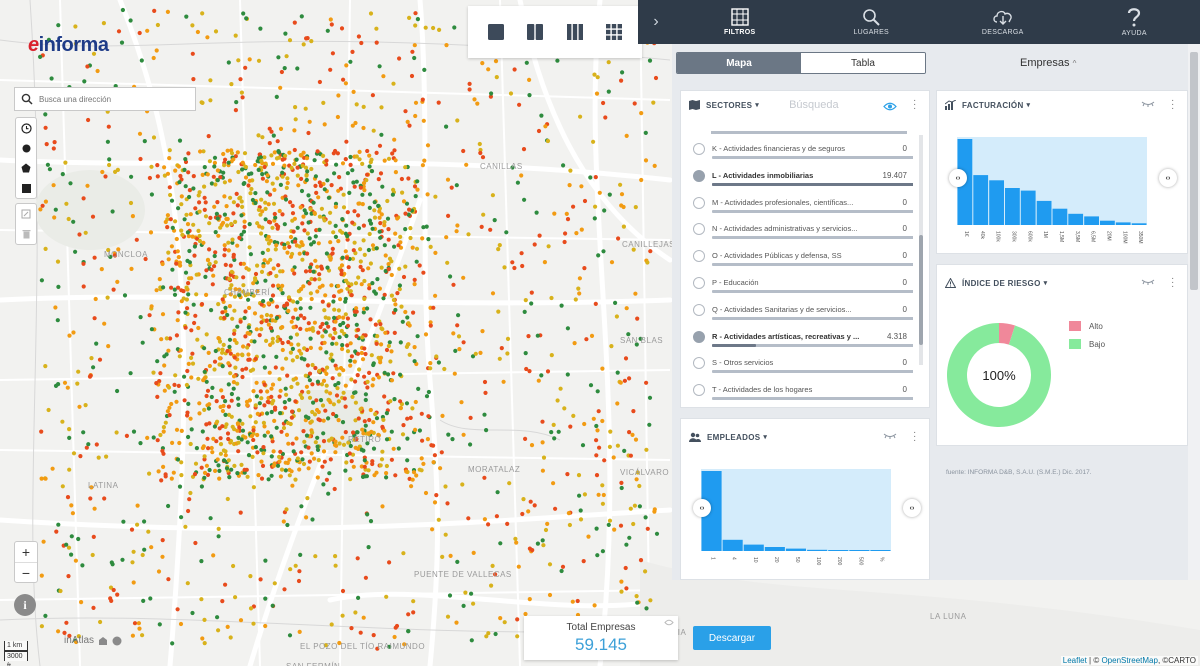 The height and width of the screenshot is (666, 1200). What do you see at coordinates (1129, 660) in the screenshot?
I see `osm-link: OpenStreetMap` at bounding box center [1129, 660].